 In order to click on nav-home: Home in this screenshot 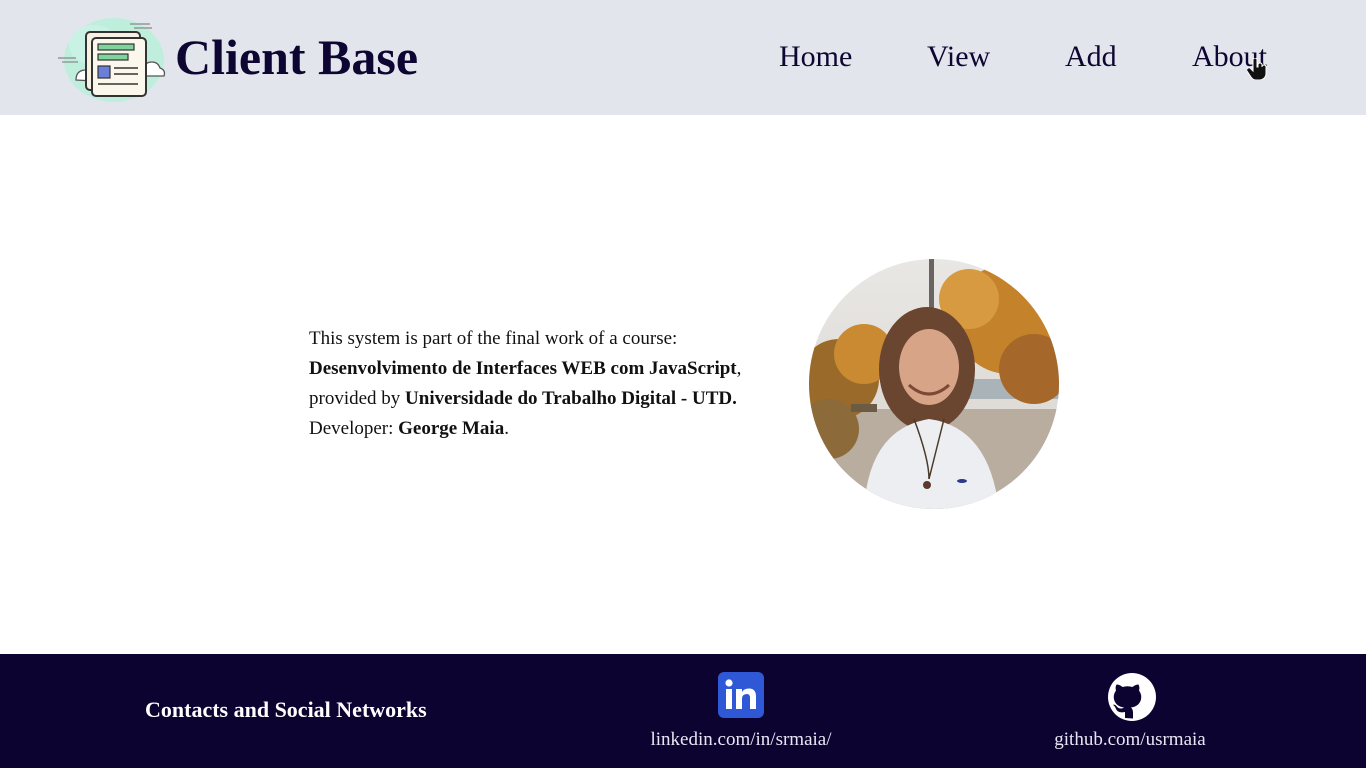, I will do `click(815, 57)`.